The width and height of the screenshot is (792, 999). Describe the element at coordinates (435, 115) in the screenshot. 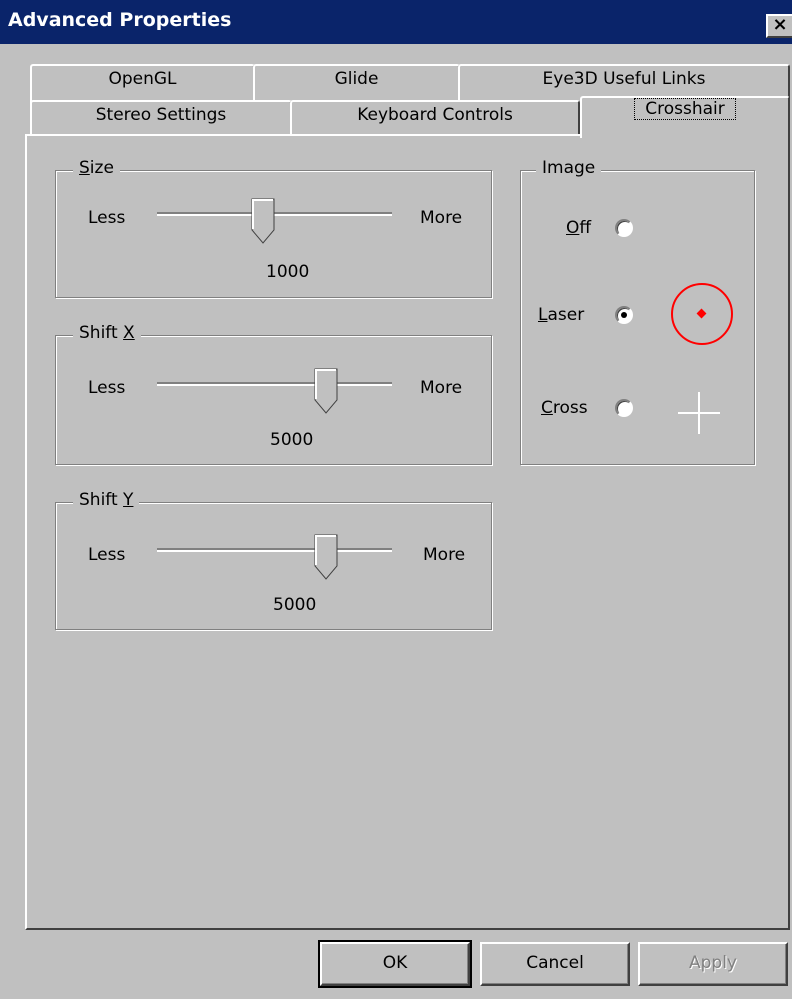

I see `tab-label: Keyboard Controls` at that location.